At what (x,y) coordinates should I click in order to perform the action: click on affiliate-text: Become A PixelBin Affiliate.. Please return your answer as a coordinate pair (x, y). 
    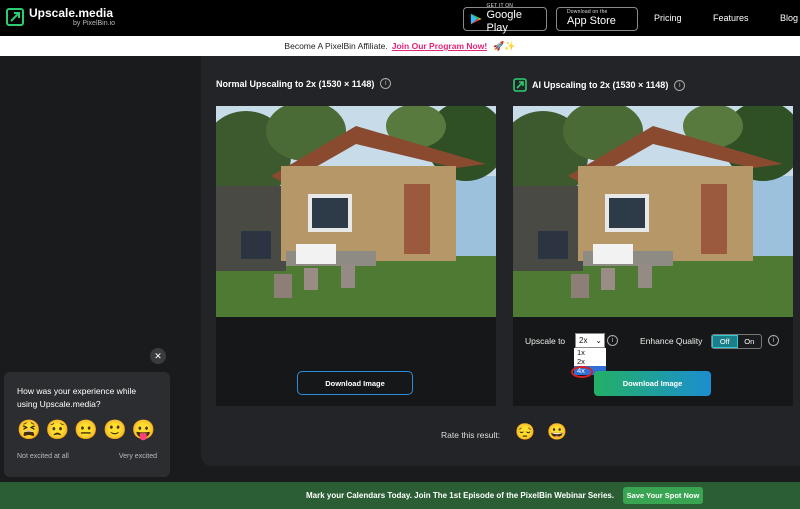
    Looking at the image, I should click on (336, 46).